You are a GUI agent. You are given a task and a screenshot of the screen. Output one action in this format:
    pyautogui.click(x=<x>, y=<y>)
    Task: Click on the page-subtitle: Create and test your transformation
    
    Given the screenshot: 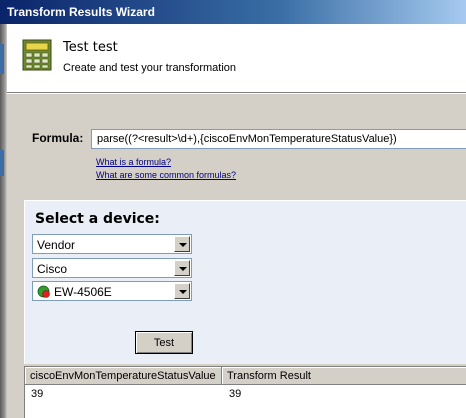 What is the action you would take?
    pyautogui.click(x=150, y=68)
    